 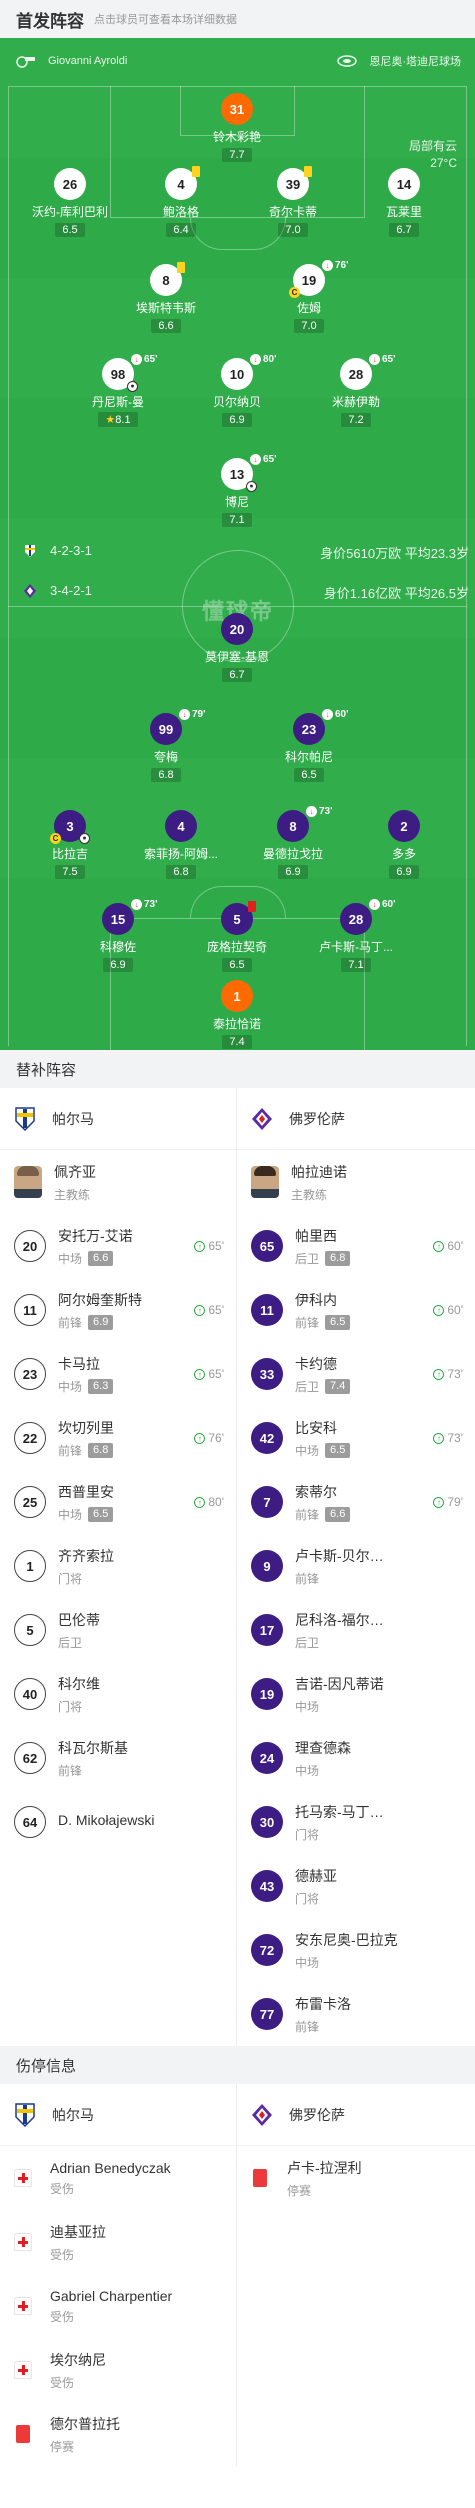 What do you see at coordinates (166, 746) in the screenshot?
I see `player-away: 99 ↓ 79' 夸梅 6.8` at bounding box center [166, 746].